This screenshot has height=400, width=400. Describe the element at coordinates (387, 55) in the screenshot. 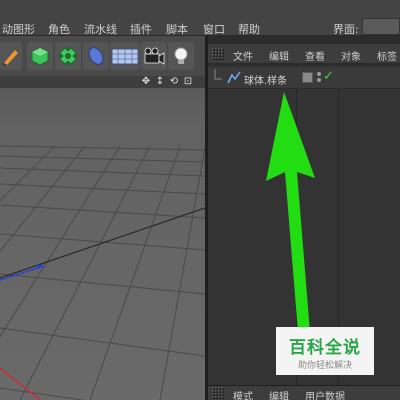

I see `om-menu-tags: 标签` at that location.